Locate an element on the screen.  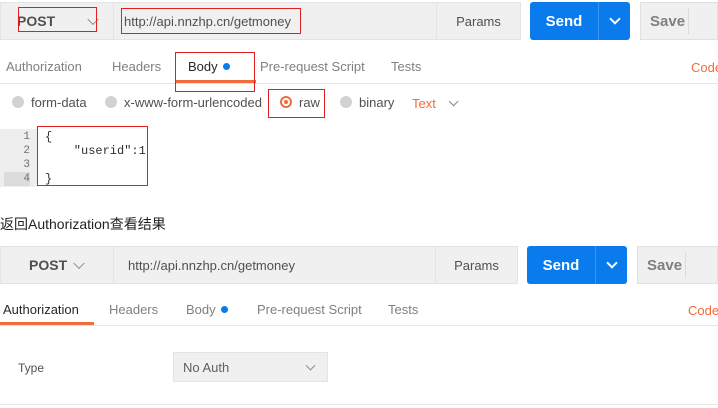
tab-label: Body is located at coordinates (201, 309).